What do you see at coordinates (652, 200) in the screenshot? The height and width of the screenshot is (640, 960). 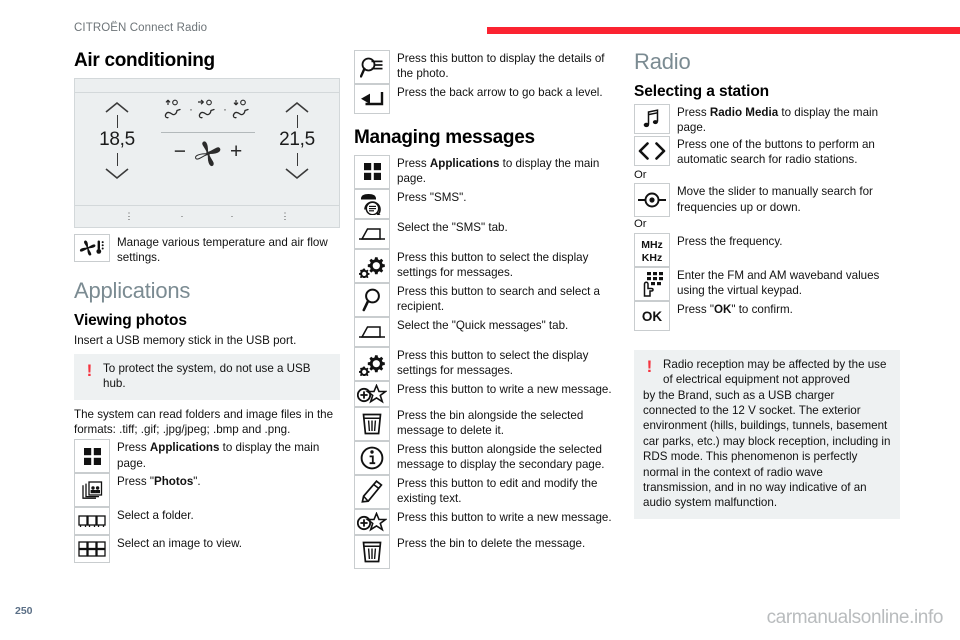 I see `slider-icon` at bounding box center [652, 200].